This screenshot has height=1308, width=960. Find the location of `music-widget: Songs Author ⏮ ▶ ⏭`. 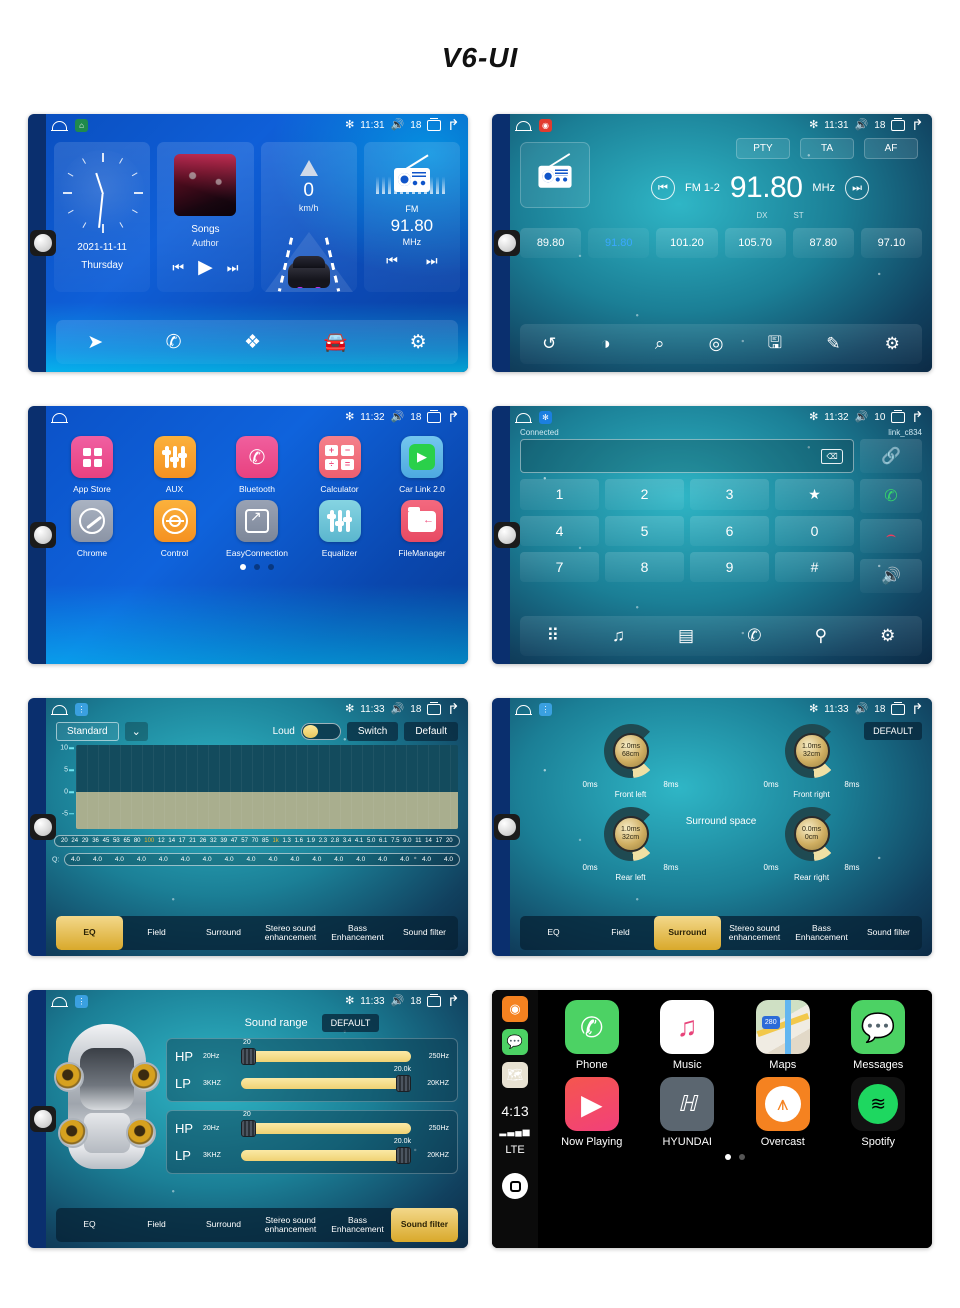

music-widget: Songs Author ⏮ ▶ ⏭ is located at coordinates (205, 217).